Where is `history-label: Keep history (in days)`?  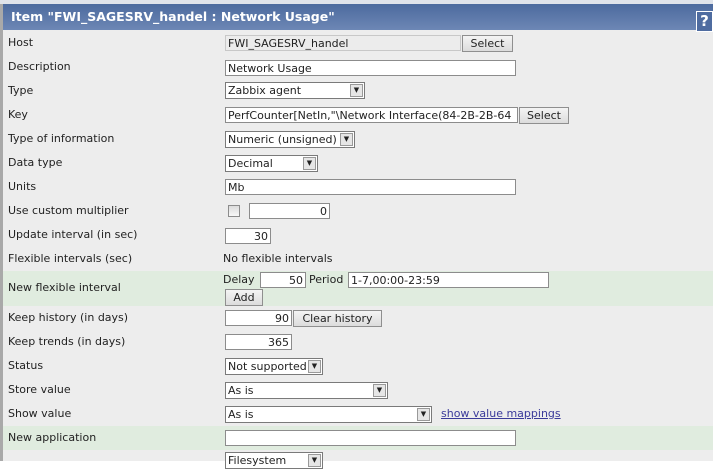 history-label: Keep history (in days) is located at coordinates (68, 317).